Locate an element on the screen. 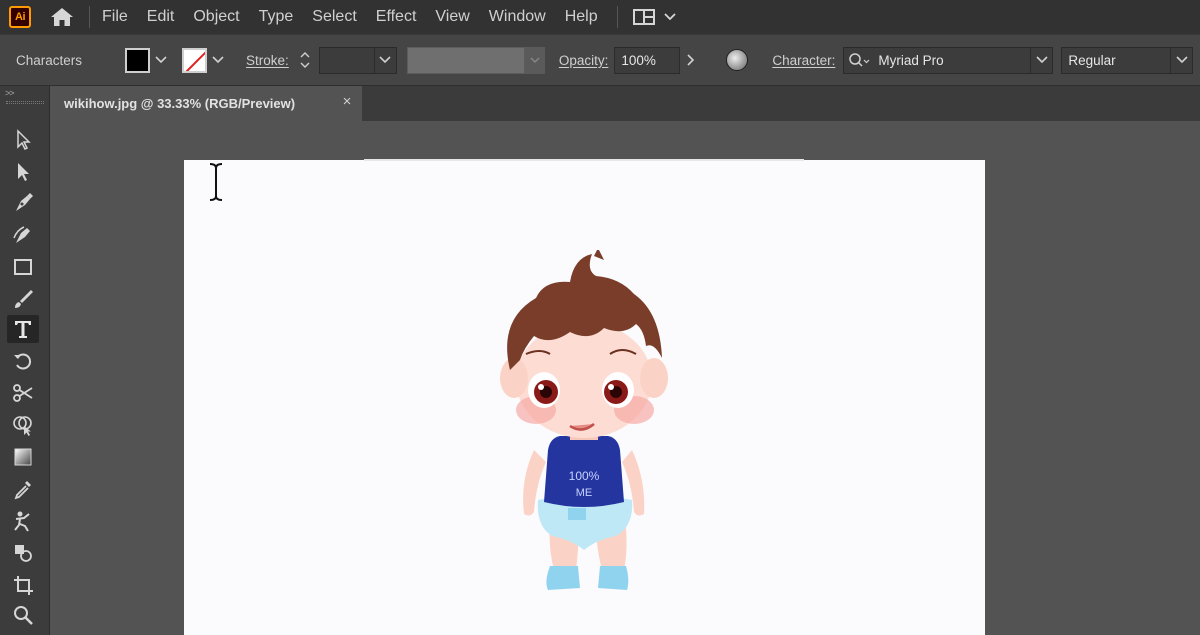 This screenshot has width=1200, height=635. variable-width-dropdown is located at coordinates (534, 60).